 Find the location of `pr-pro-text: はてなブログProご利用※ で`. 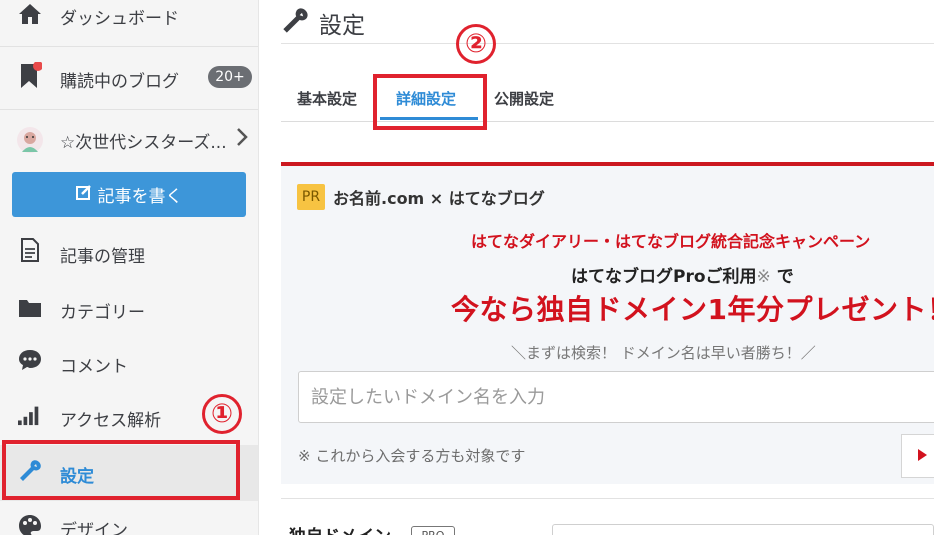

pr-pro-text: はてなブログProご利用※ で is located at coordinates (682, 274).